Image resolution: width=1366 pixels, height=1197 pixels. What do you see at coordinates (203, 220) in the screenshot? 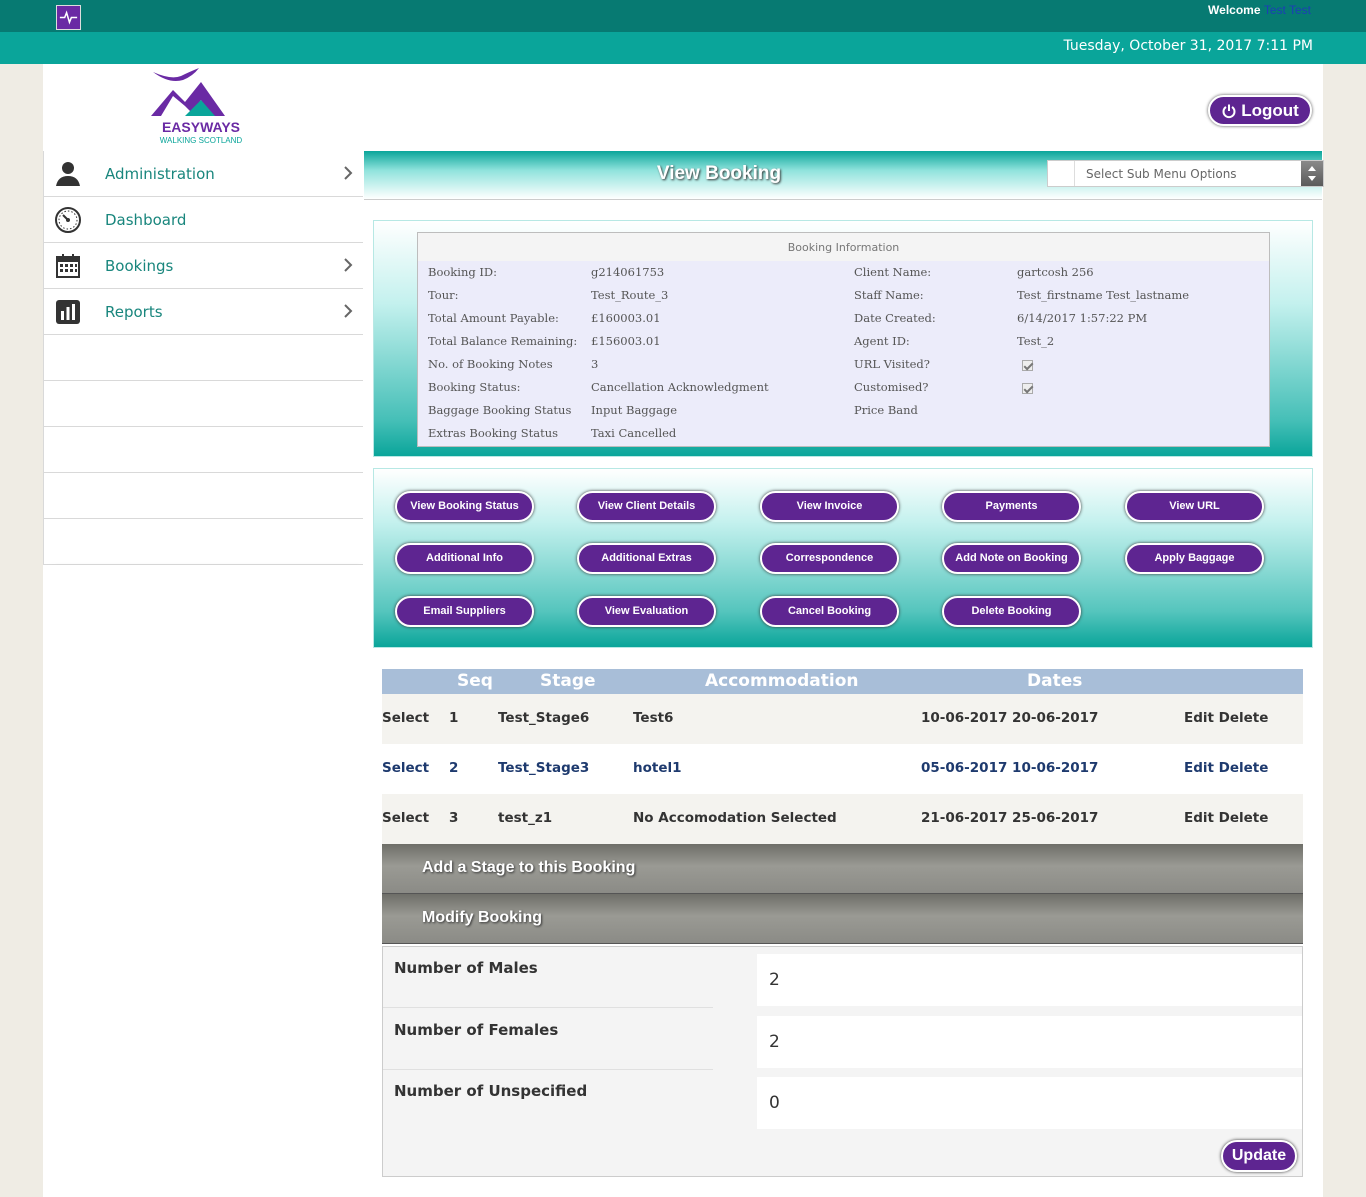
I see `sidebar-item-dashboard: Dashboard` at bounding box center [203, 220].